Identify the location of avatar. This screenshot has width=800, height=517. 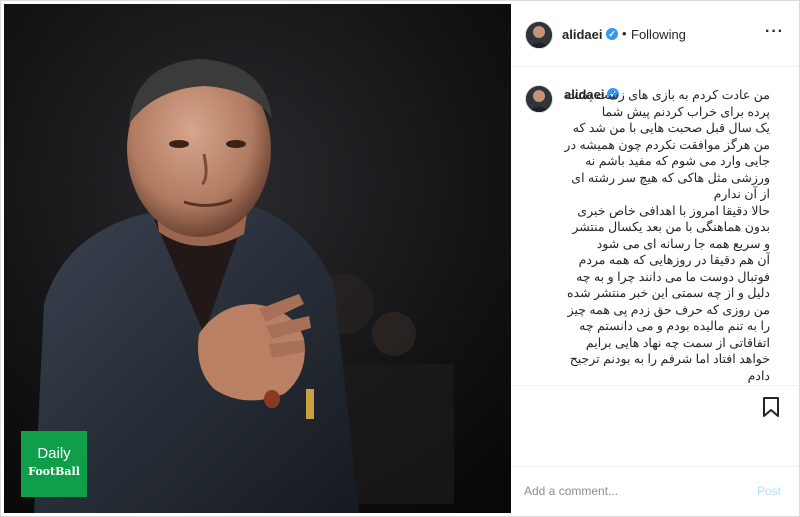
(539, 35).